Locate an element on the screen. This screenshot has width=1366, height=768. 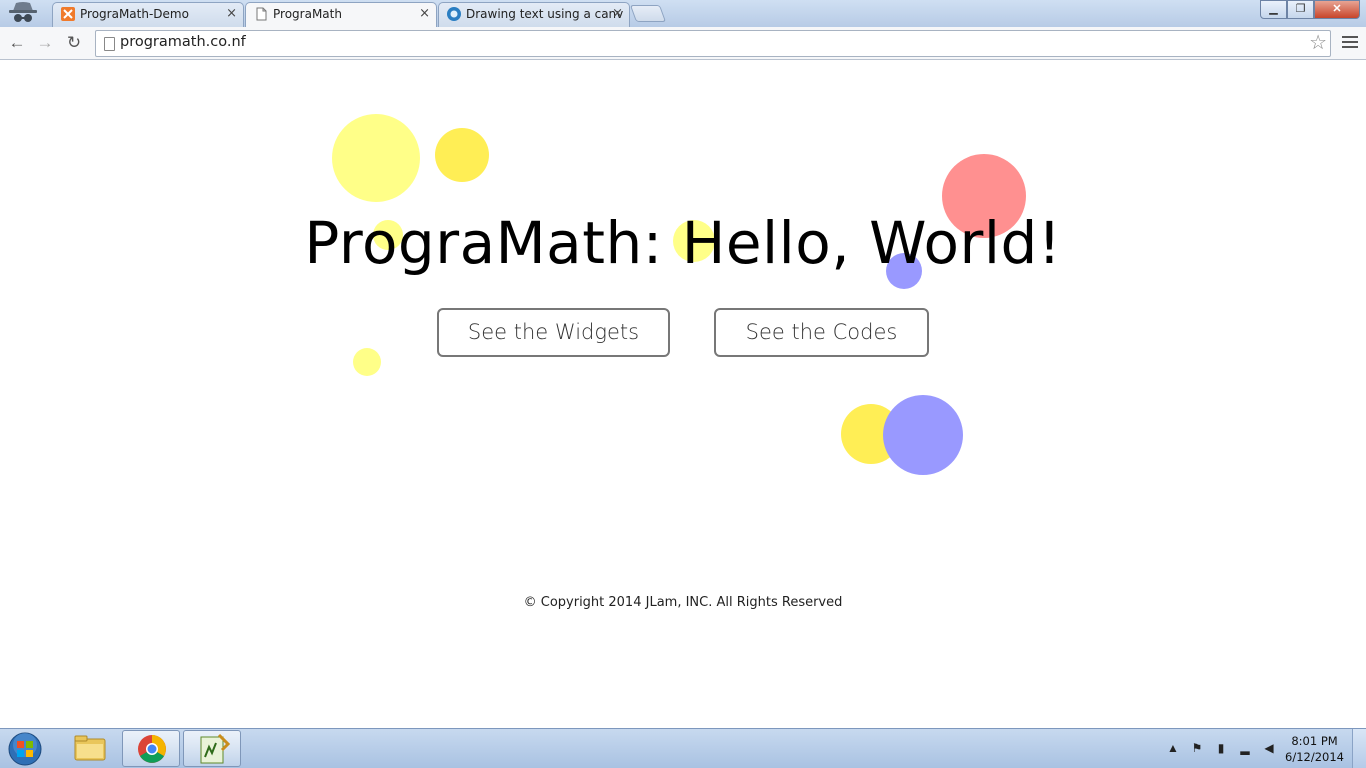
window-controls: ▁ ❐ ✕ is located at coordinates (1310, 9).